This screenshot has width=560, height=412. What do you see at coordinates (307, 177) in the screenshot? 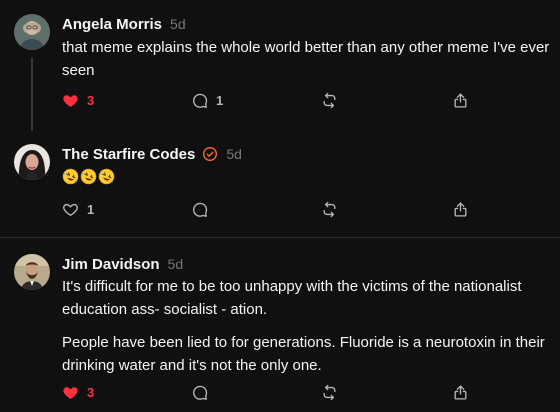
I see `post-text` at bounding box center [307, 177].